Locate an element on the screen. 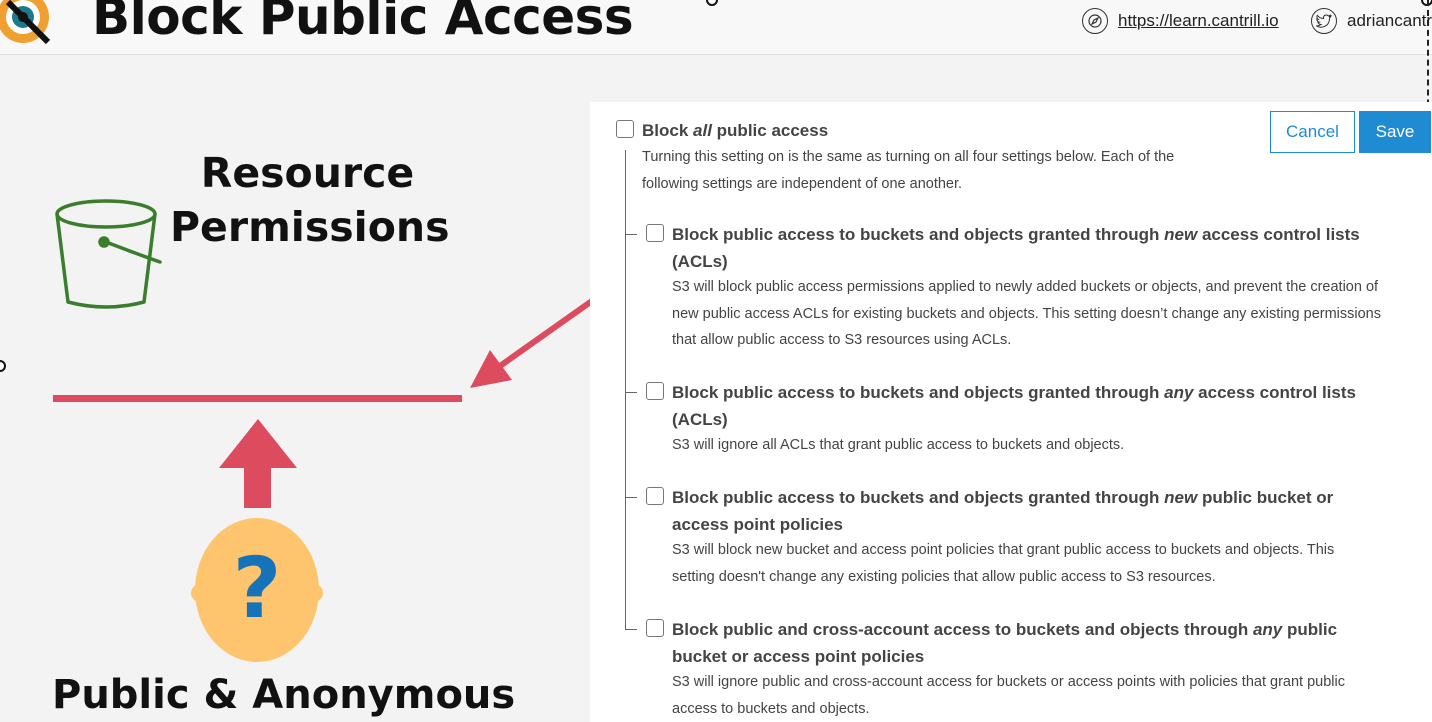 This screenshot has height=722, width=1432. page-title: Block Public Access is located at coordinates (363, 23).